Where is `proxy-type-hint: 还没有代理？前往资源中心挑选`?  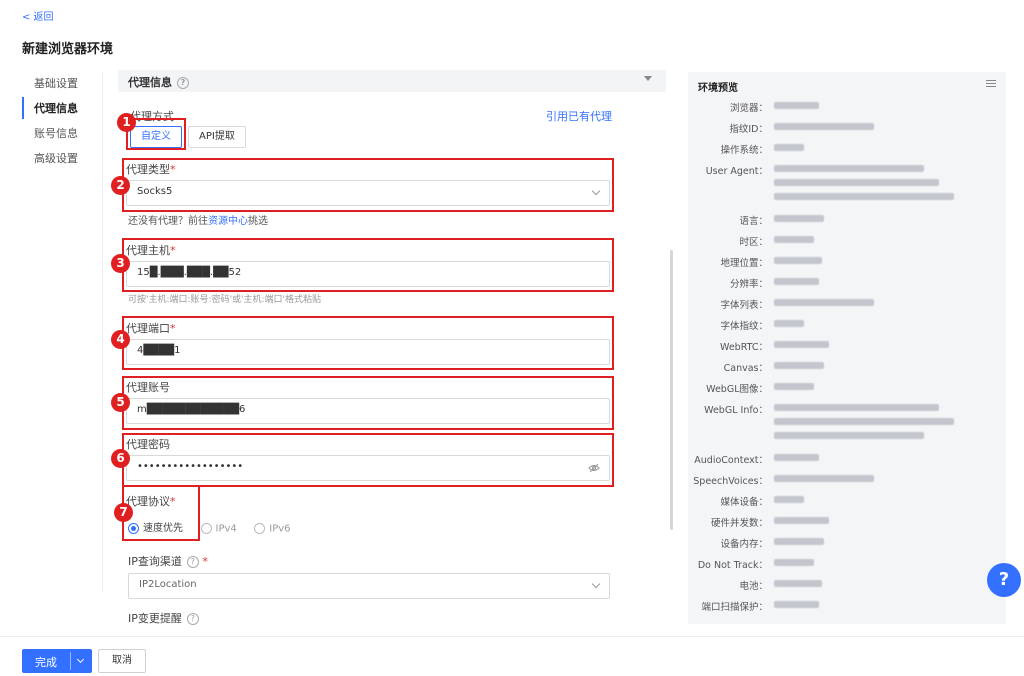 proxy-type-hint: 还没有代理？前往资源中心挑选 is located at coordinates (198, 221).